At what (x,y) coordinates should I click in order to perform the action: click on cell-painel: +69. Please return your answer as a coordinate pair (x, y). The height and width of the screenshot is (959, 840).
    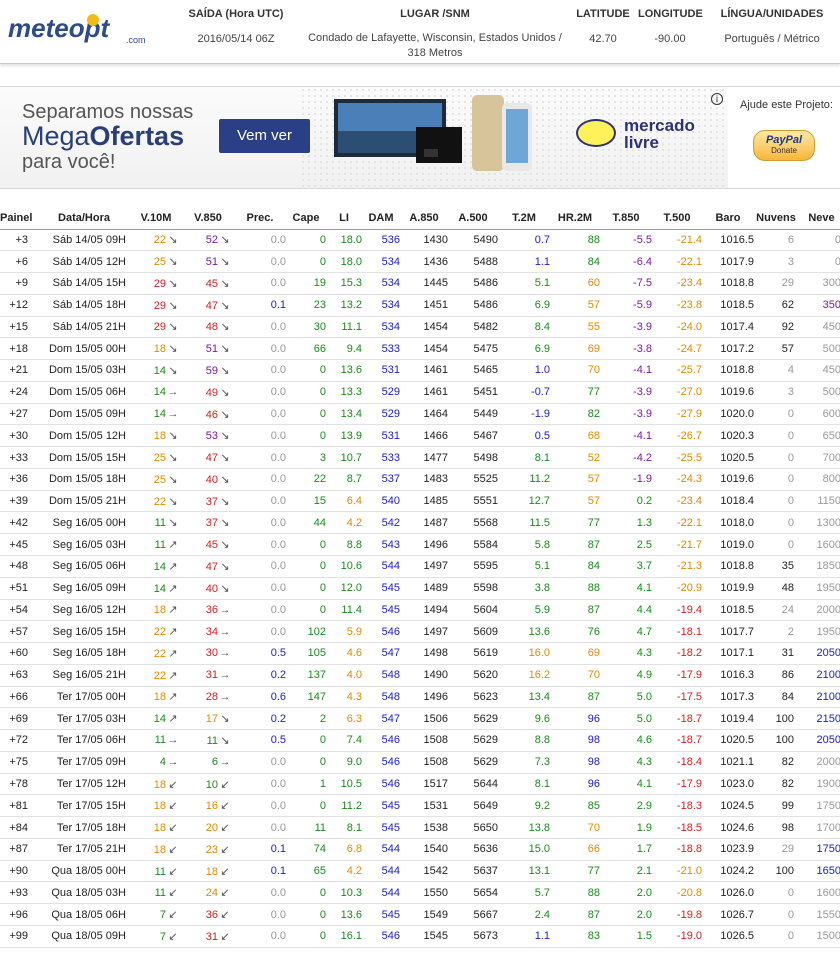
    Looking at the image, I should click on (19, 719).